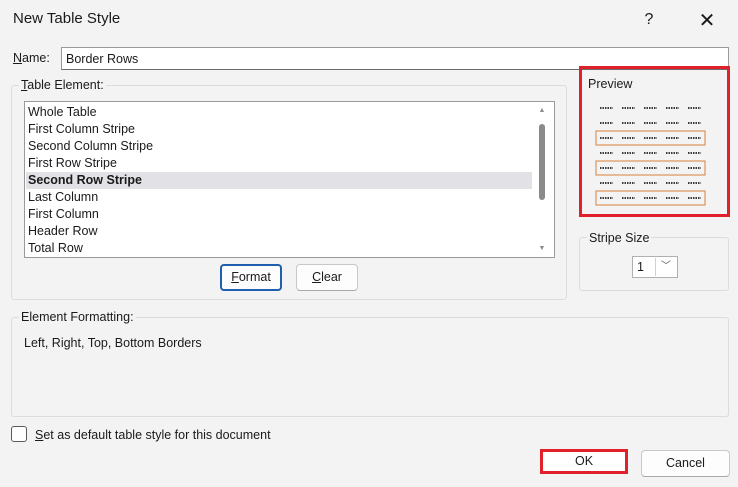 The image size is (738, 487). What do you see at coordinates (67, 18) in the screenshot?
I see `window-title: New Table Style` at bounding box center [67, 18].